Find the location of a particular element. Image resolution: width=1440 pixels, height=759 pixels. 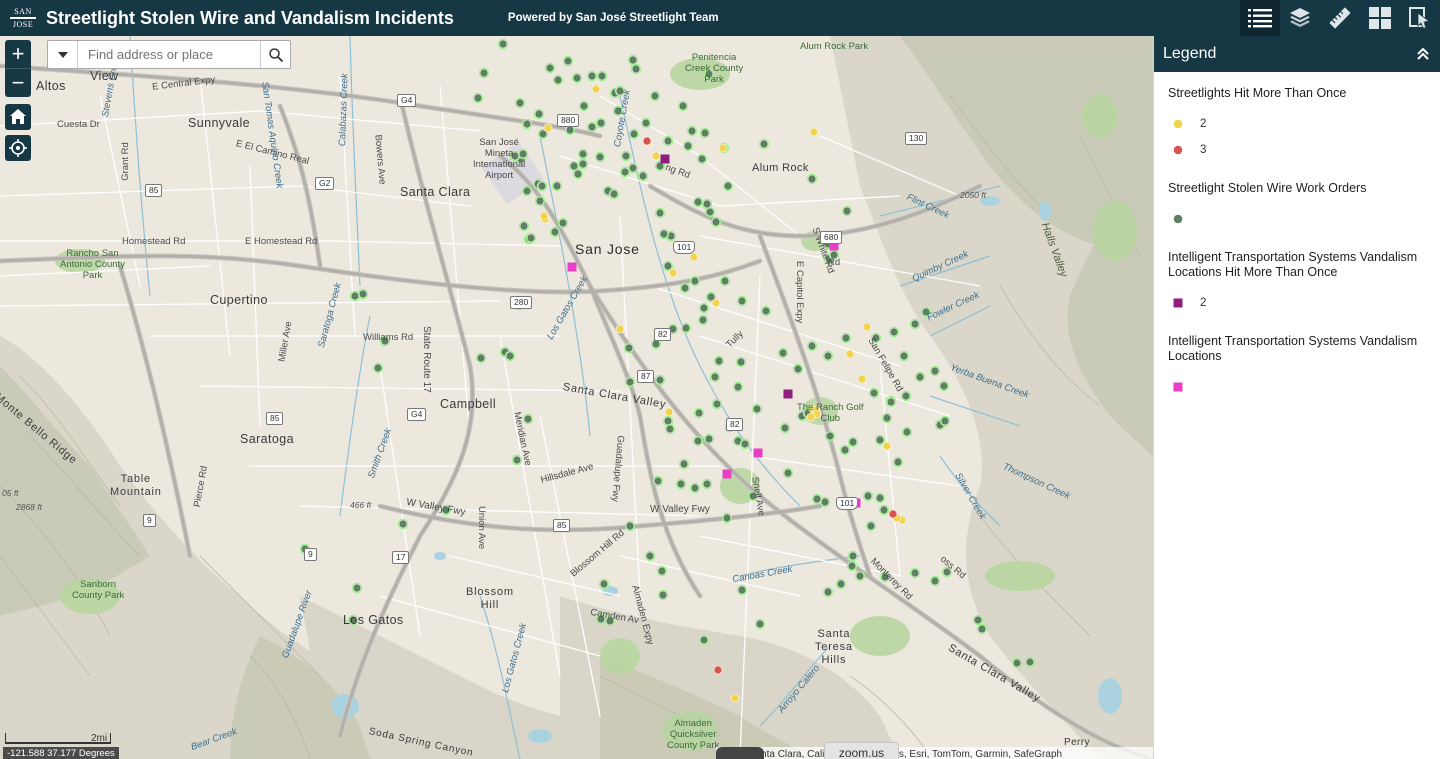

legend-tool-button is located at coordinates (1260, 18).